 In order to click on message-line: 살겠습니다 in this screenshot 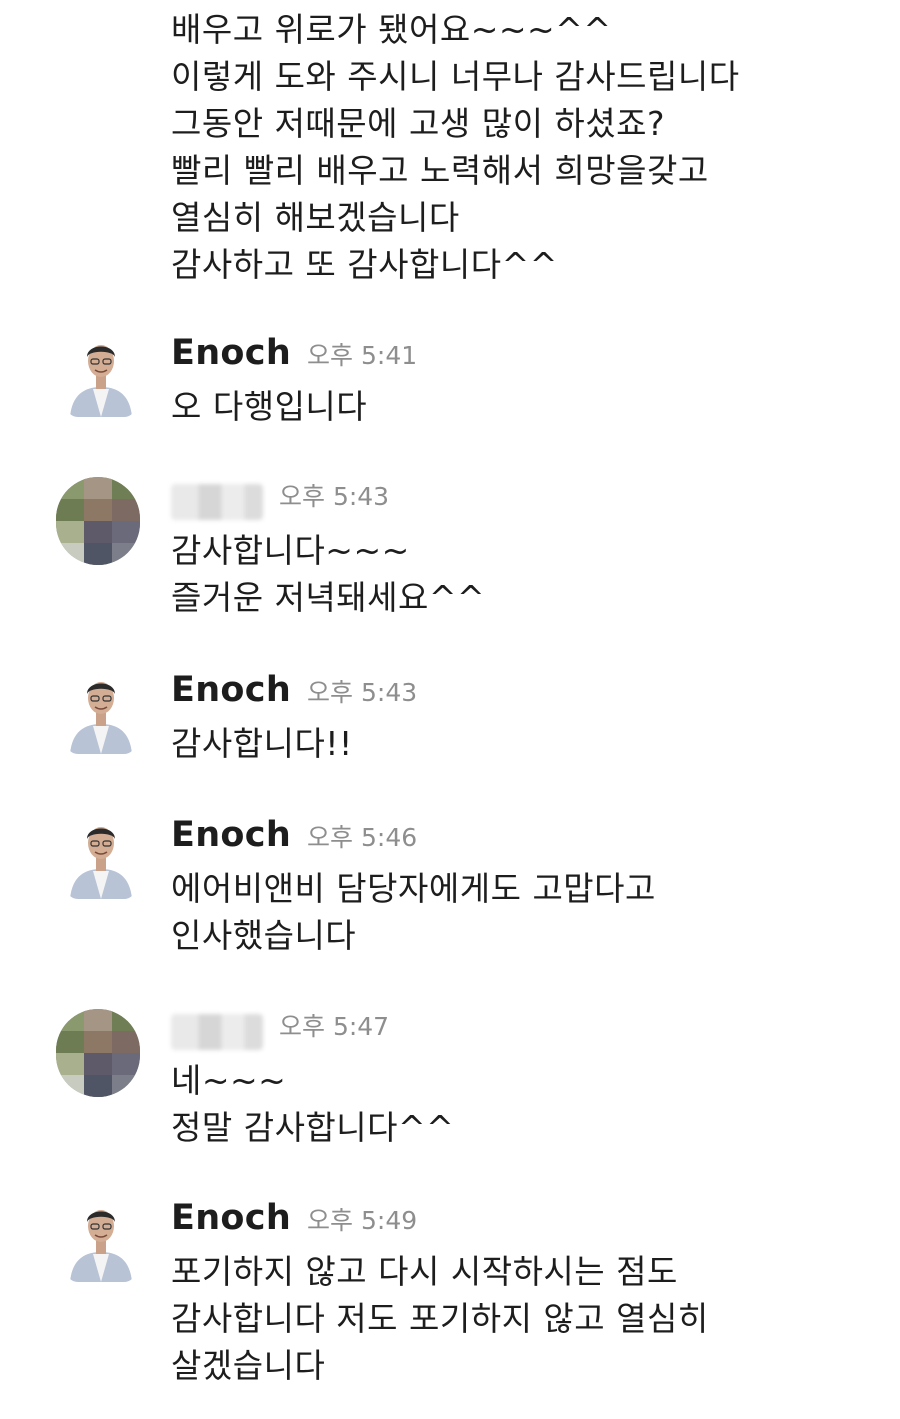, I will do `click(248, 1365)`.